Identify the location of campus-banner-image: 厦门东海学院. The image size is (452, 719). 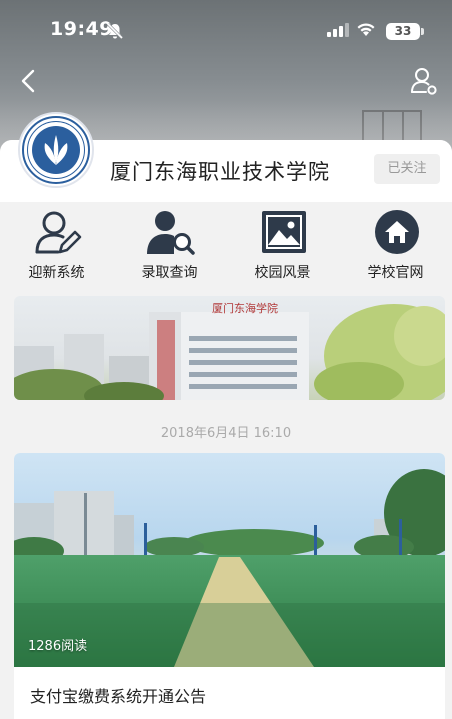
(229, 348).